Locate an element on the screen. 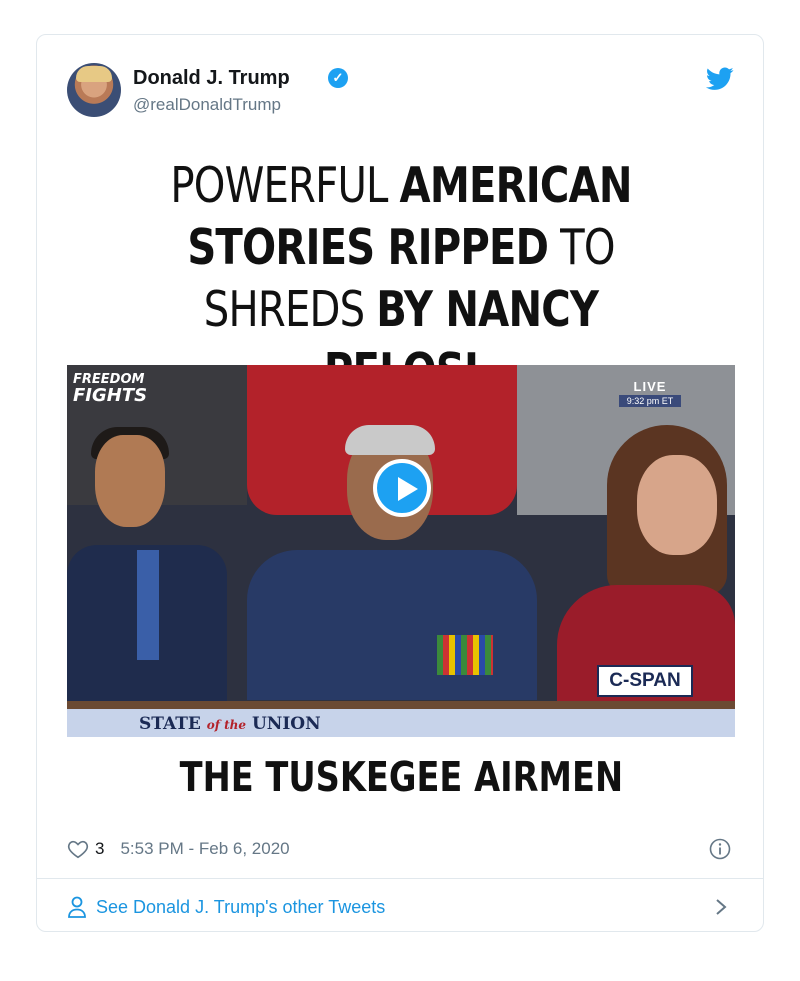 Image resolution: width=800 pixels, height=981 pixels. freedom-fights-watermark: FREEDOM FIGHTS is located at coordinates (110, 389).